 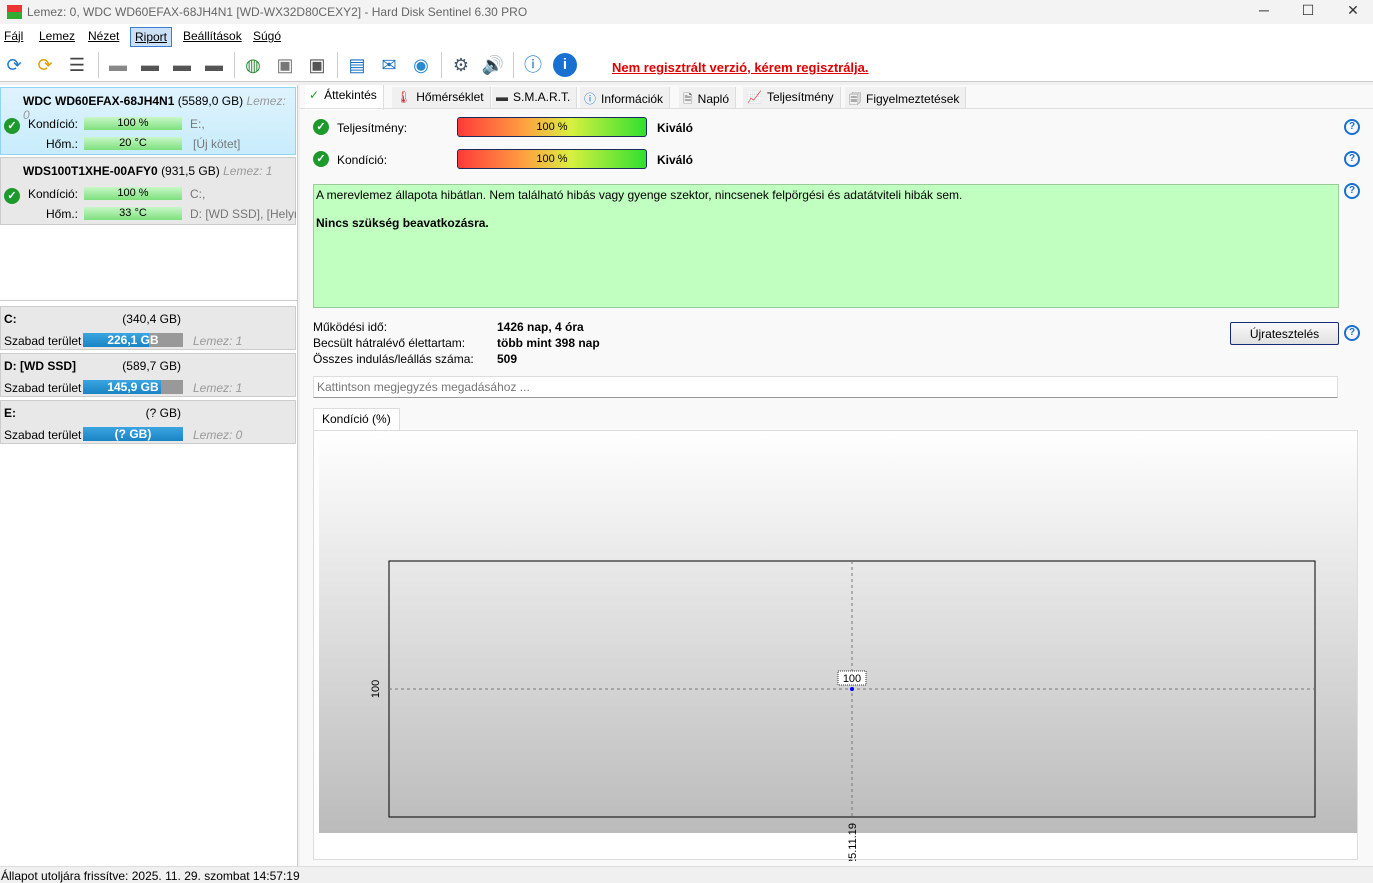 I want to click on performance-label: Teljesítmény:, so click(x=372, y=128).